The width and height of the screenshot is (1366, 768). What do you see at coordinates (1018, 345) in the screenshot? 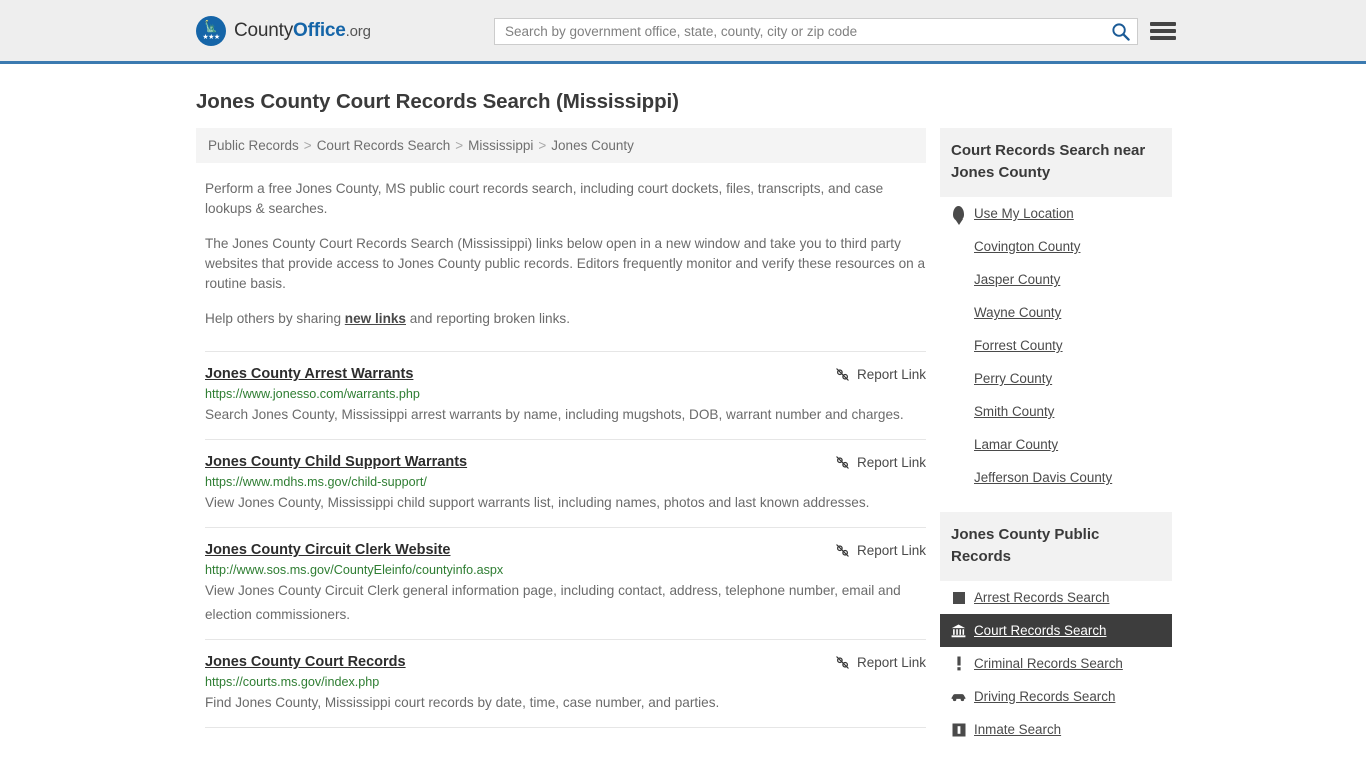
I see `nearby-county-label: Forrest County` at bounding box center [1018, 345].